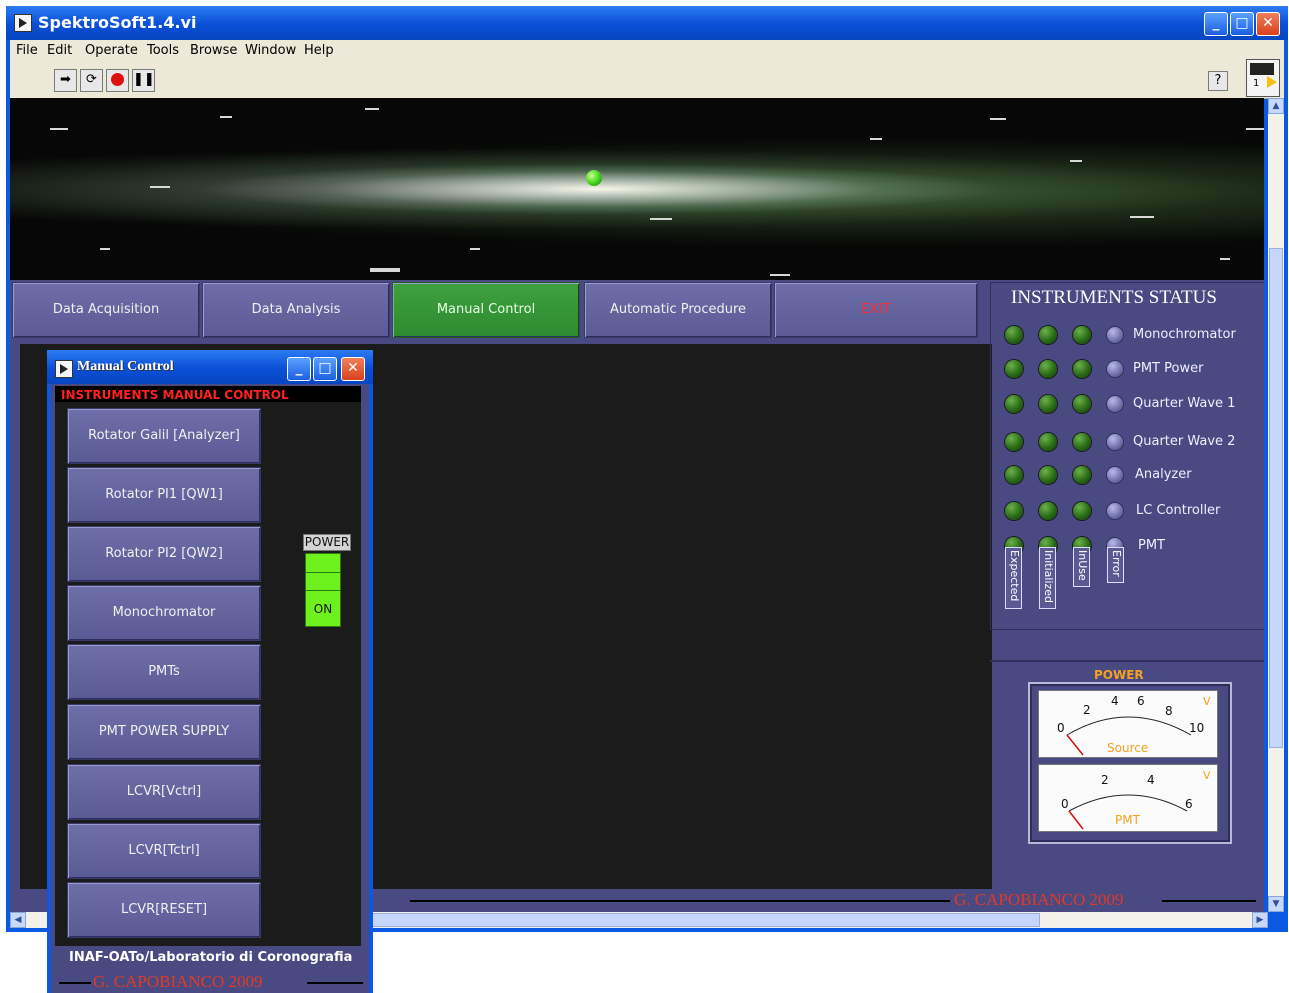  I want to click on column-label-expected: Expected, so click(1013, 578).